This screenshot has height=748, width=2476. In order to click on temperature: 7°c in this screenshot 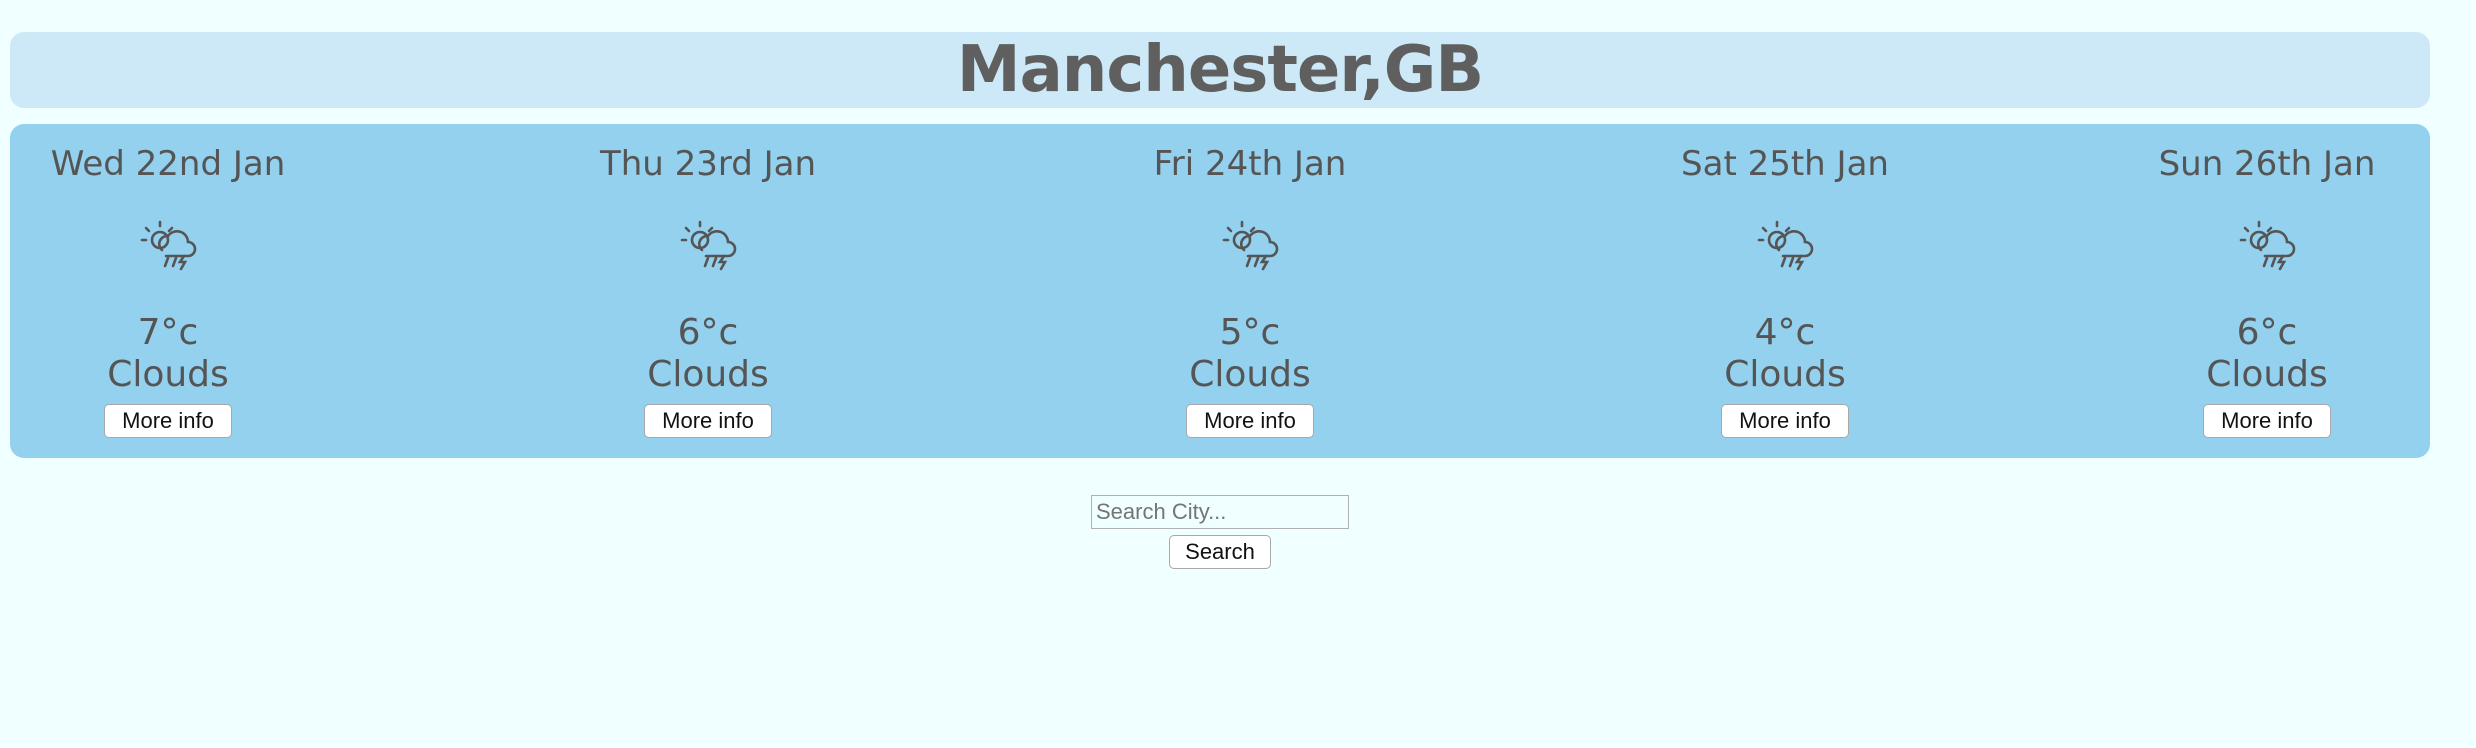, I will do `click(168, 332)`.